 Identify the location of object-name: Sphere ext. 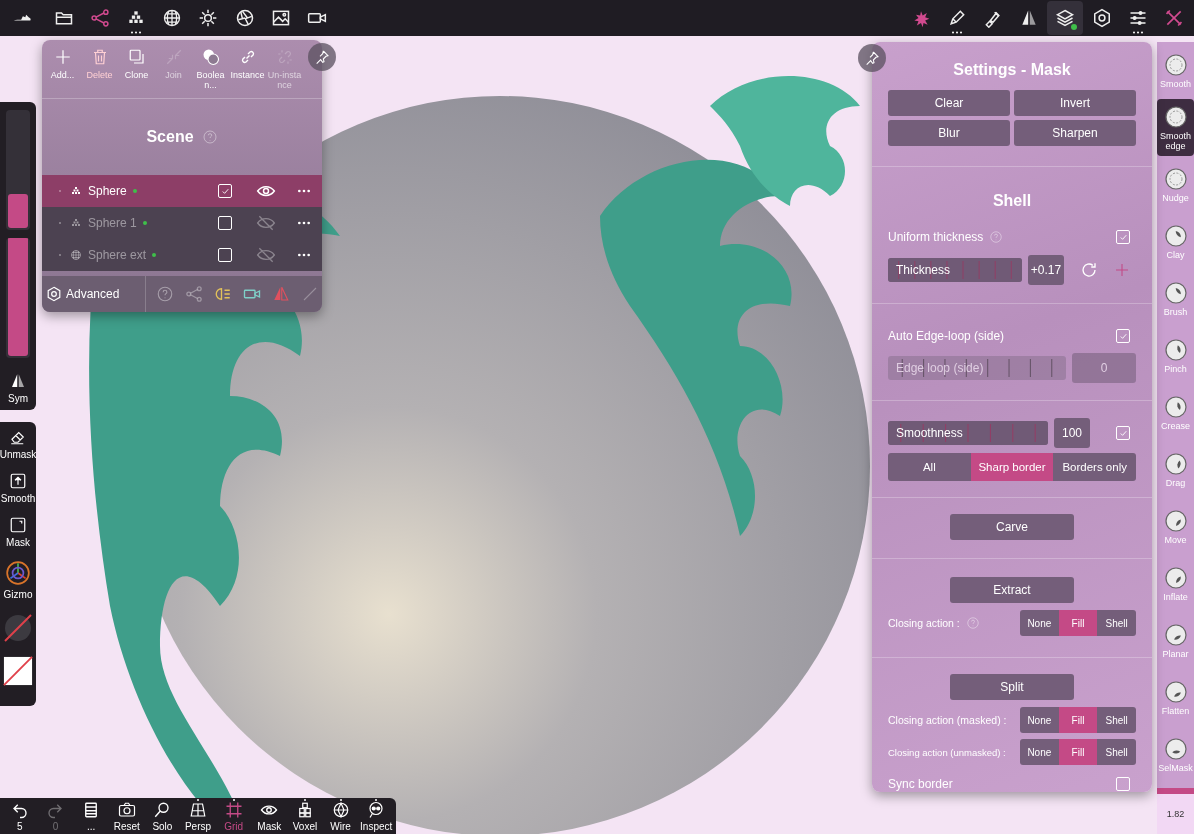
(117, 255).